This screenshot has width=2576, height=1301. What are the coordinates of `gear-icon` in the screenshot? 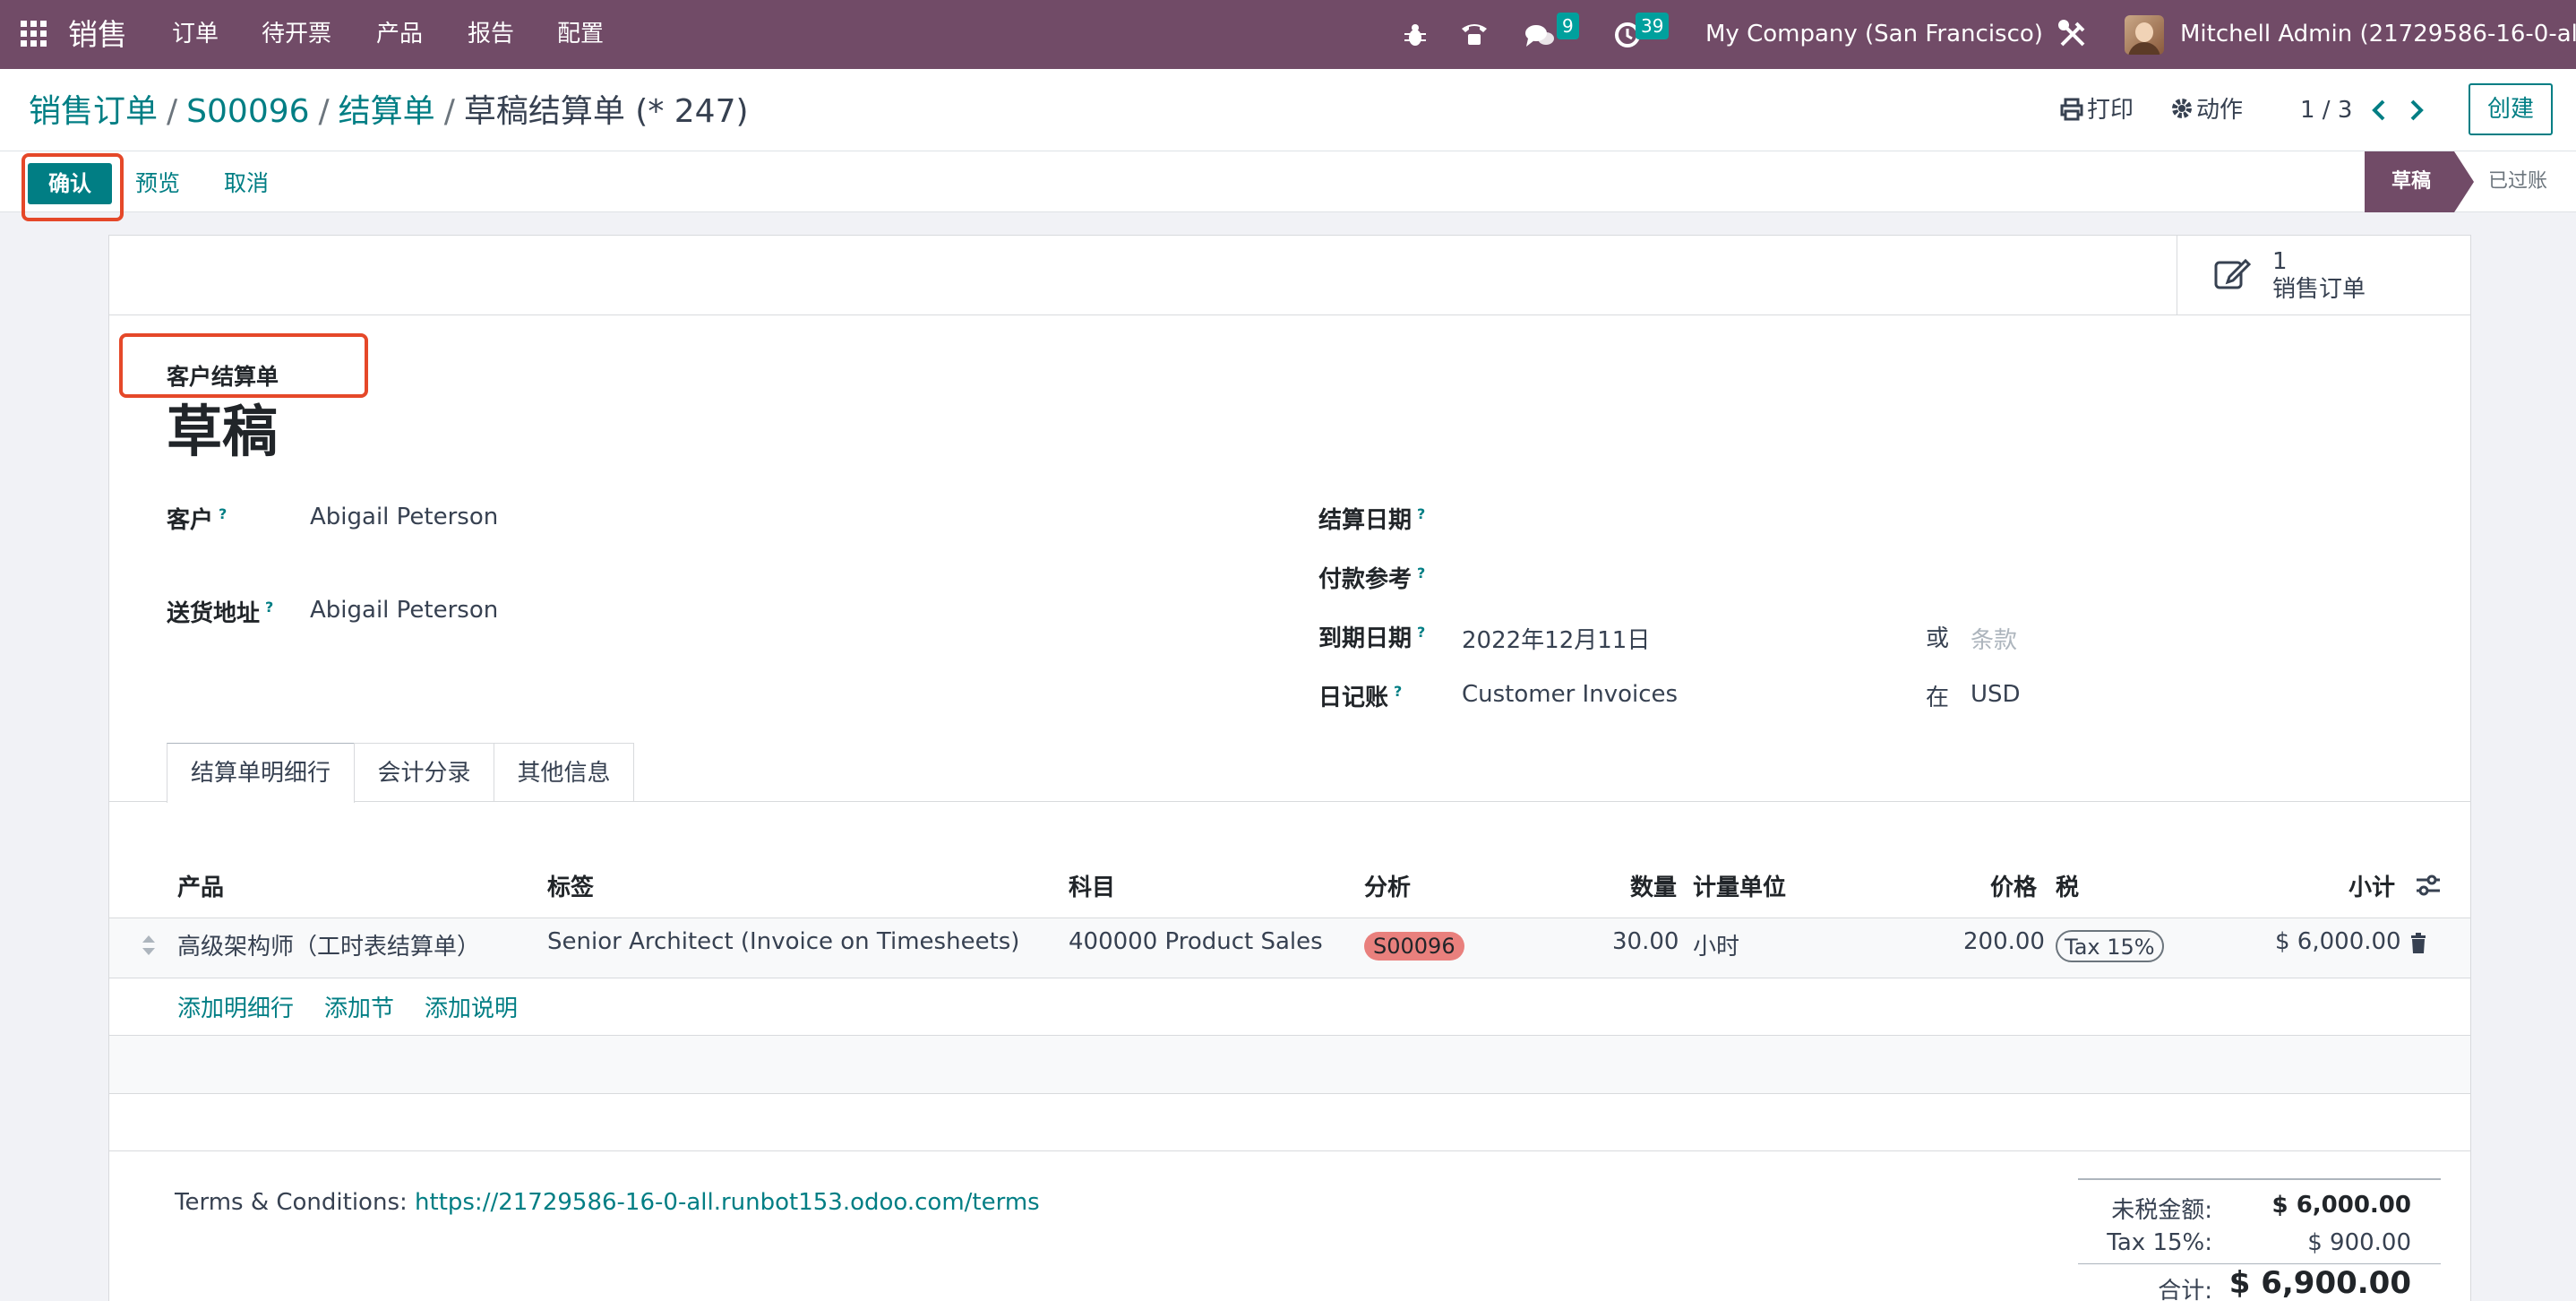 It's located at (2182, 108).